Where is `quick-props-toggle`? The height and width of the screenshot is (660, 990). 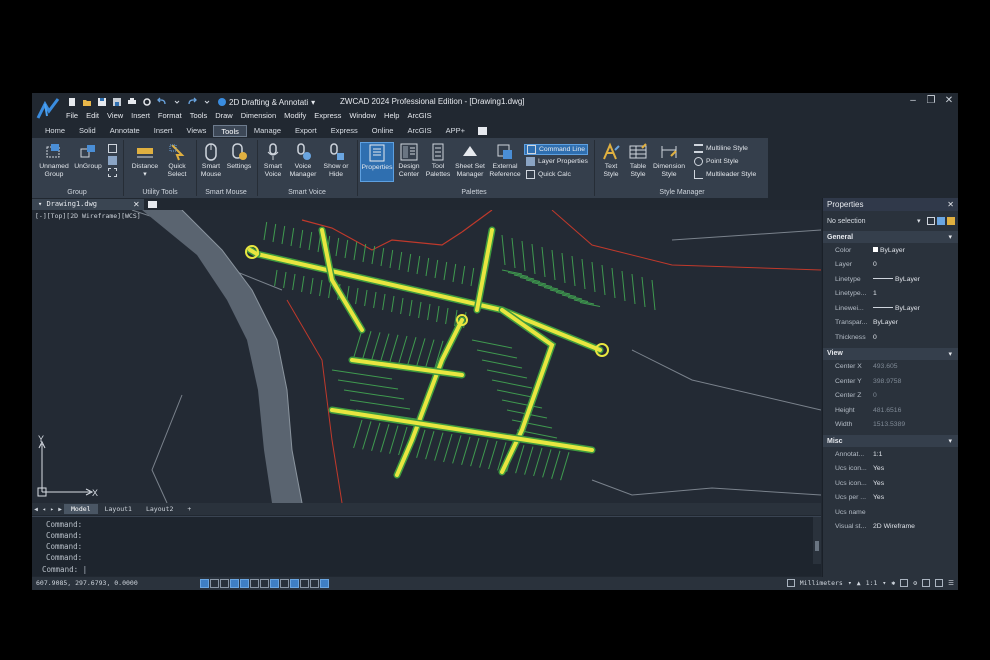
quick-props-toggle is located at coordinates (304, 583).